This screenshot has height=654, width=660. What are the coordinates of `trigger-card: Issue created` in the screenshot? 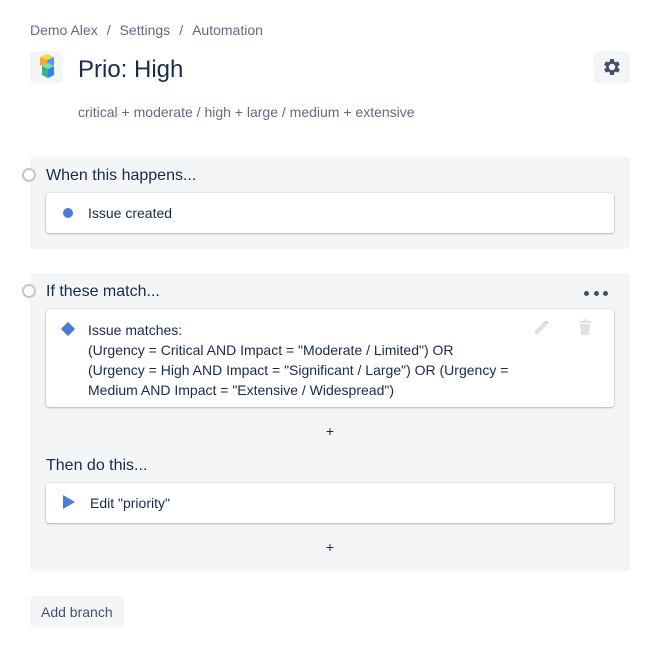 It's located at (330, 213).